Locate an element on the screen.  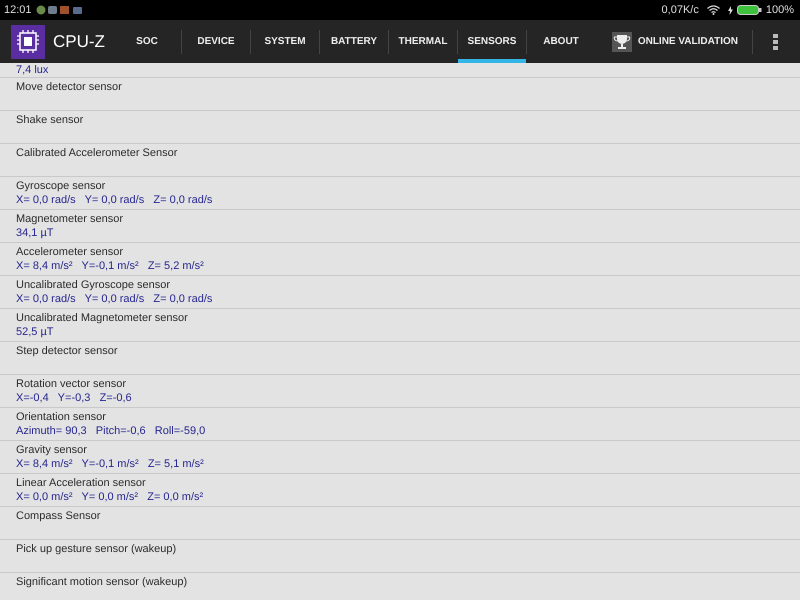
sensor-name: Shake sensor is located at coordinates (50, 120).